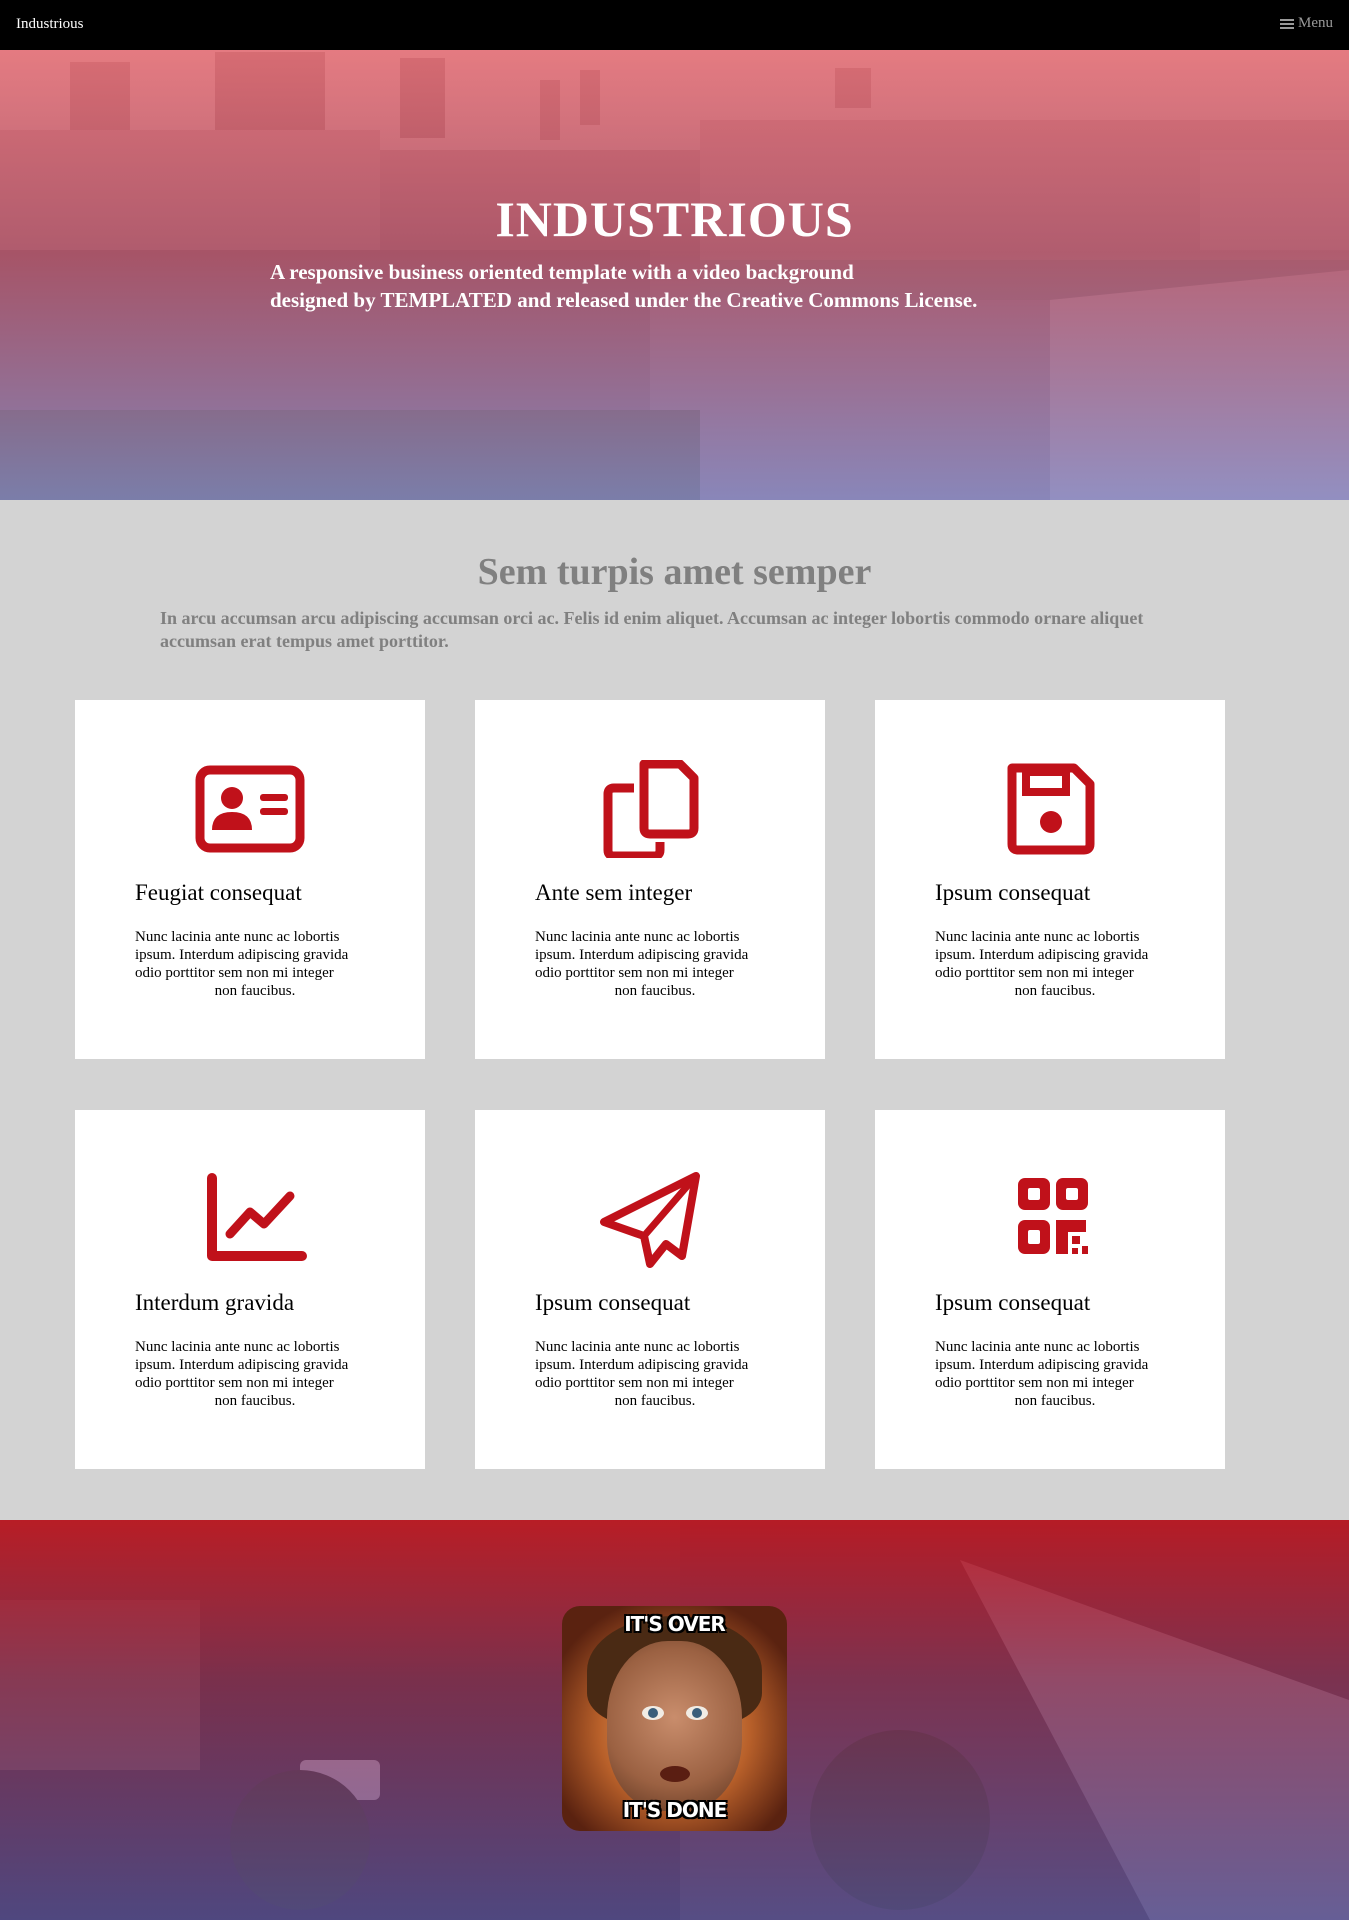 The width and height of the screenshot is (1349, 1920). What do you see at coordinates (651, 809) in the screenshot?
I see `copy-icon` at bounding box center [651, 809].